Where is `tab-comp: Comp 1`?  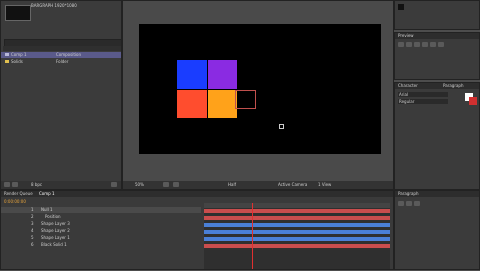 tab-comp: Comp 1 is located at coordinates (47, 193).